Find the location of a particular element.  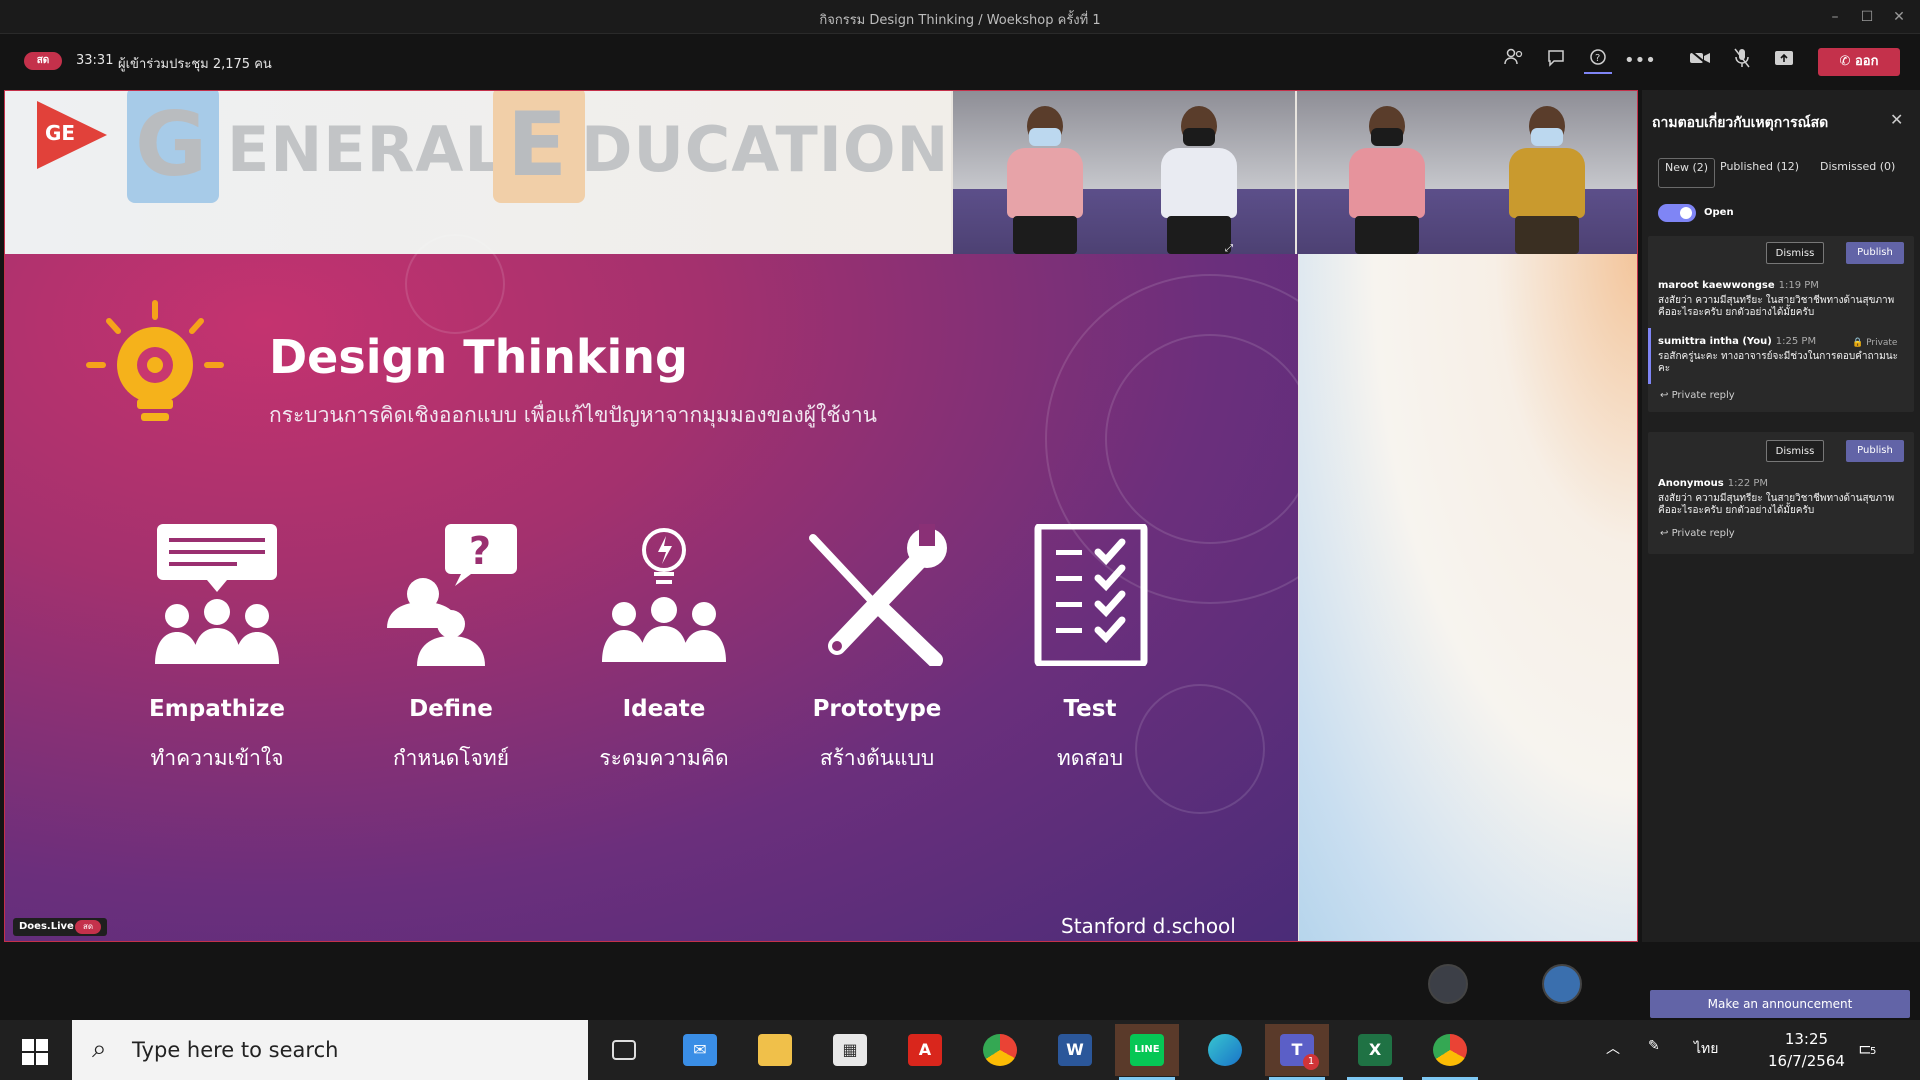

chrome-icon is located at coordinates (1000, 1050).